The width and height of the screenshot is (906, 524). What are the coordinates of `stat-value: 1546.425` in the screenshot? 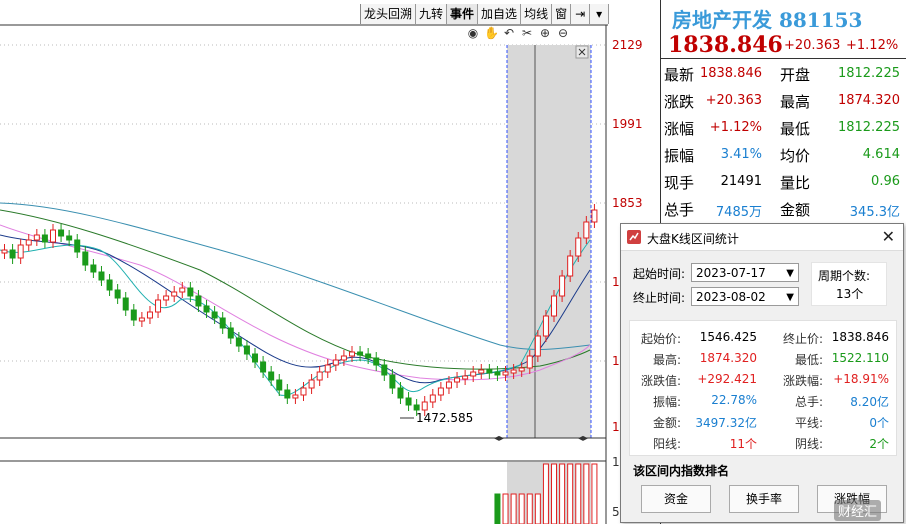 It's located at (728, 337).